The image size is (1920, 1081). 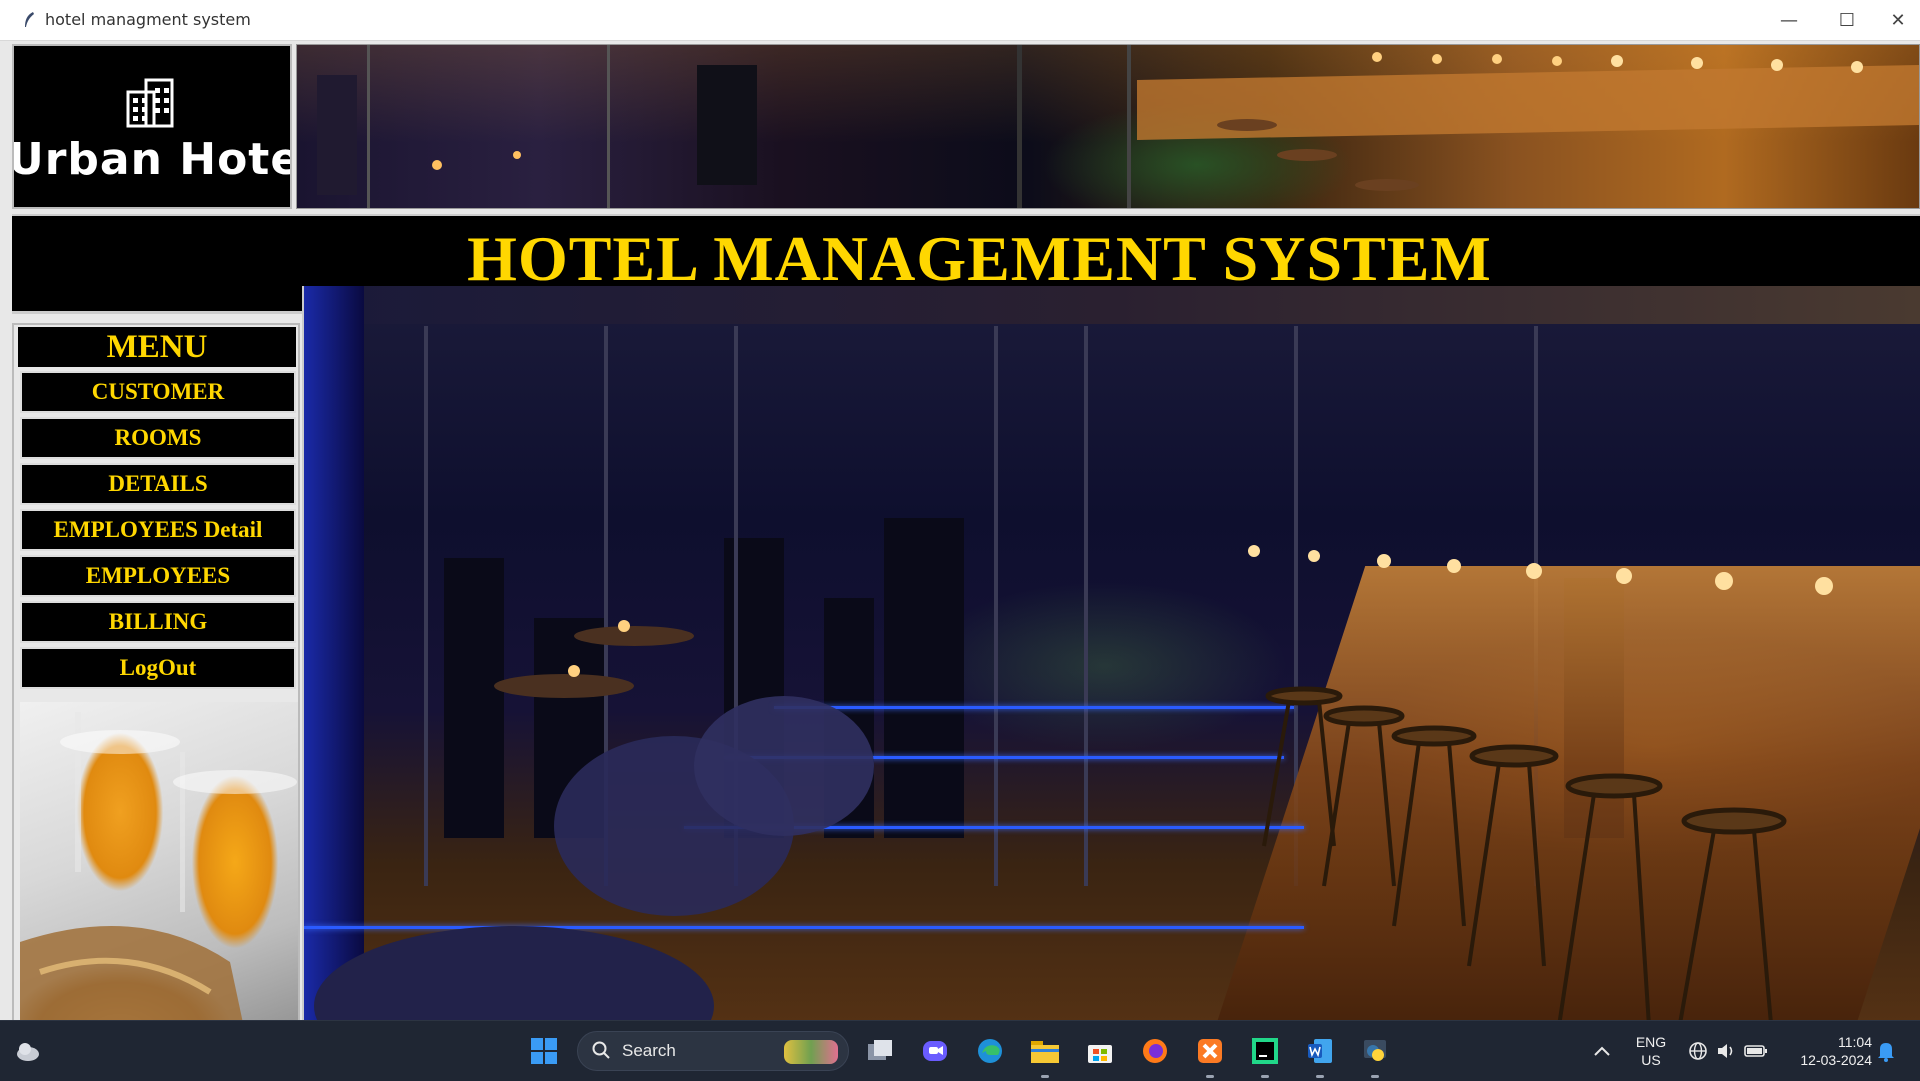 I want to click on language-indicator: ENG US, so click(x=1651, y=1051).